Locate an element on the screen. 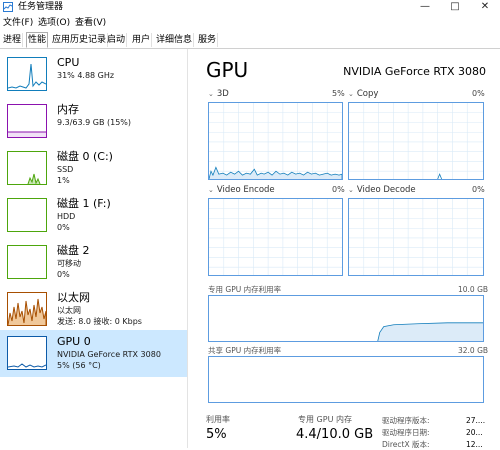 This screenshot has width=500, height=450. menu-file: 文件(F) is located at coordinates (18, 23).